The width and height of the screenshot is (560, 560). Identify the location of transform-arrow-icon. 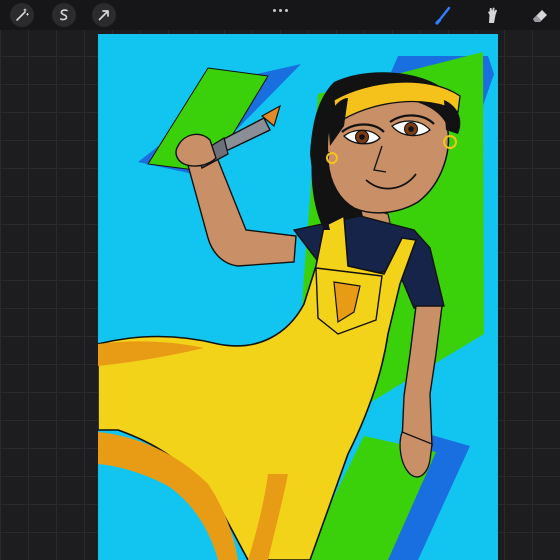
(103, 15).